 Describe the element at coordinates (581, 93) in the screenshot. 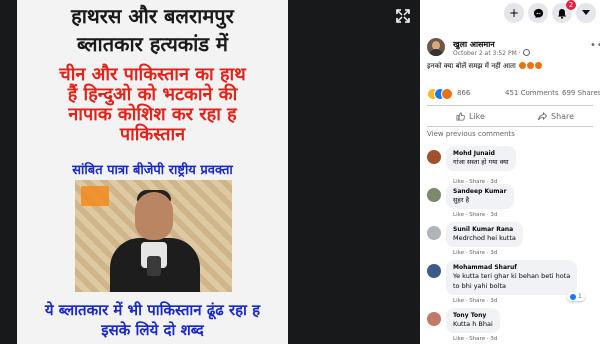

I see `shares-count: 699 Shares` at that location.